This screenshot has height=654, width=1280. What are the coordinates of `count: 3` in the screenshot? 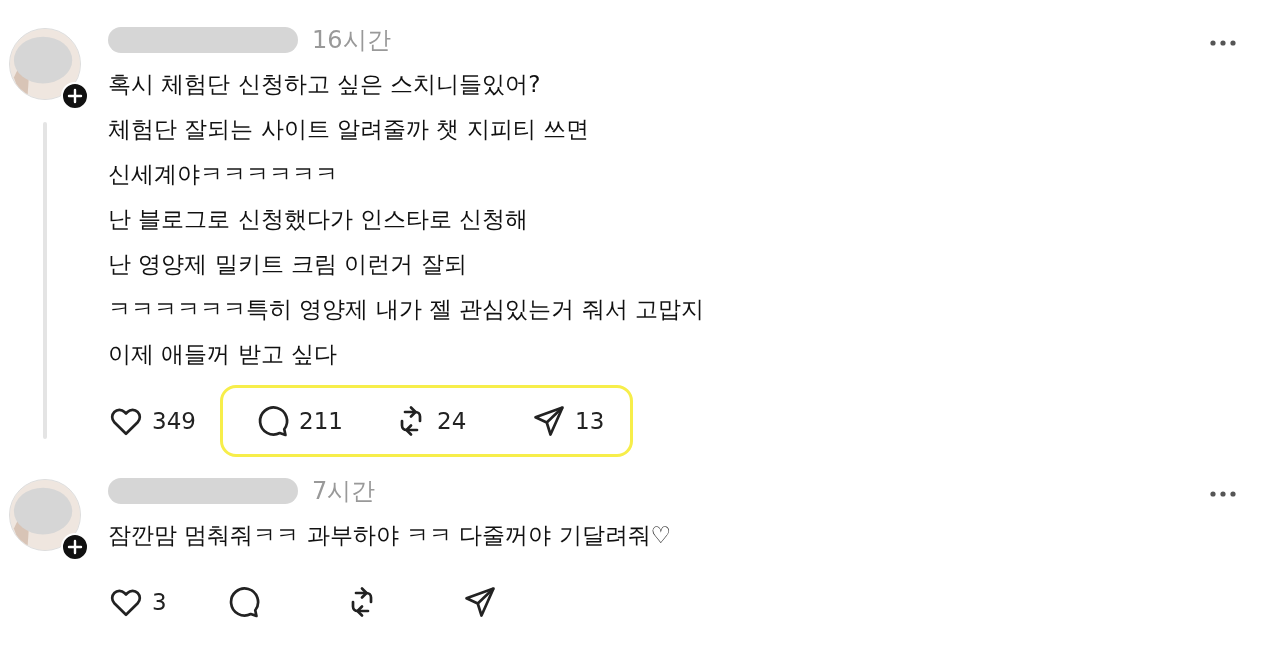 It's located at (159, 602).